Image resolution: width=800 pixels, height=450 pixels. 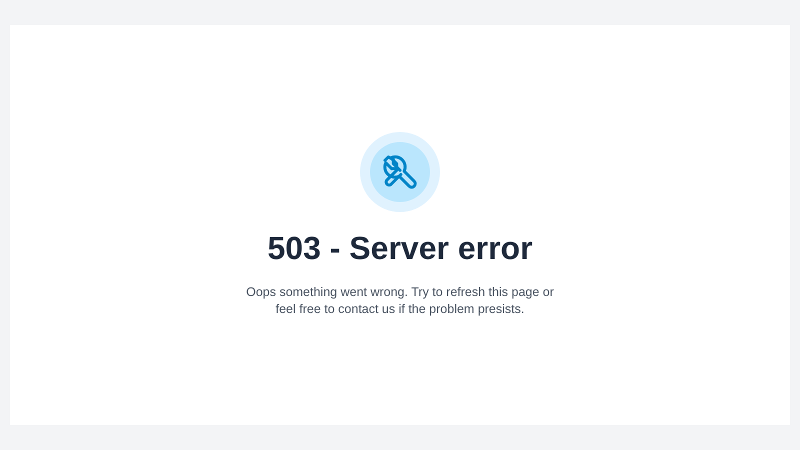 I want to click on error-message: Oops something went wrong. Try to refresh this page or feel free to contact us if the problem presists., so click(x=400, y=301).